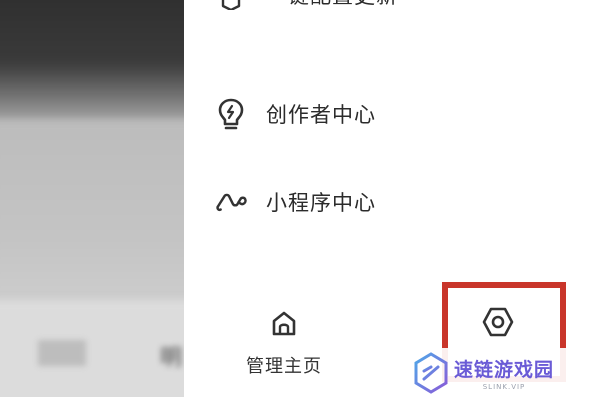 This screenshot has height=398, width=589. I want to click on menu-item-config-update: 一键配置更新, so click(306, 6).